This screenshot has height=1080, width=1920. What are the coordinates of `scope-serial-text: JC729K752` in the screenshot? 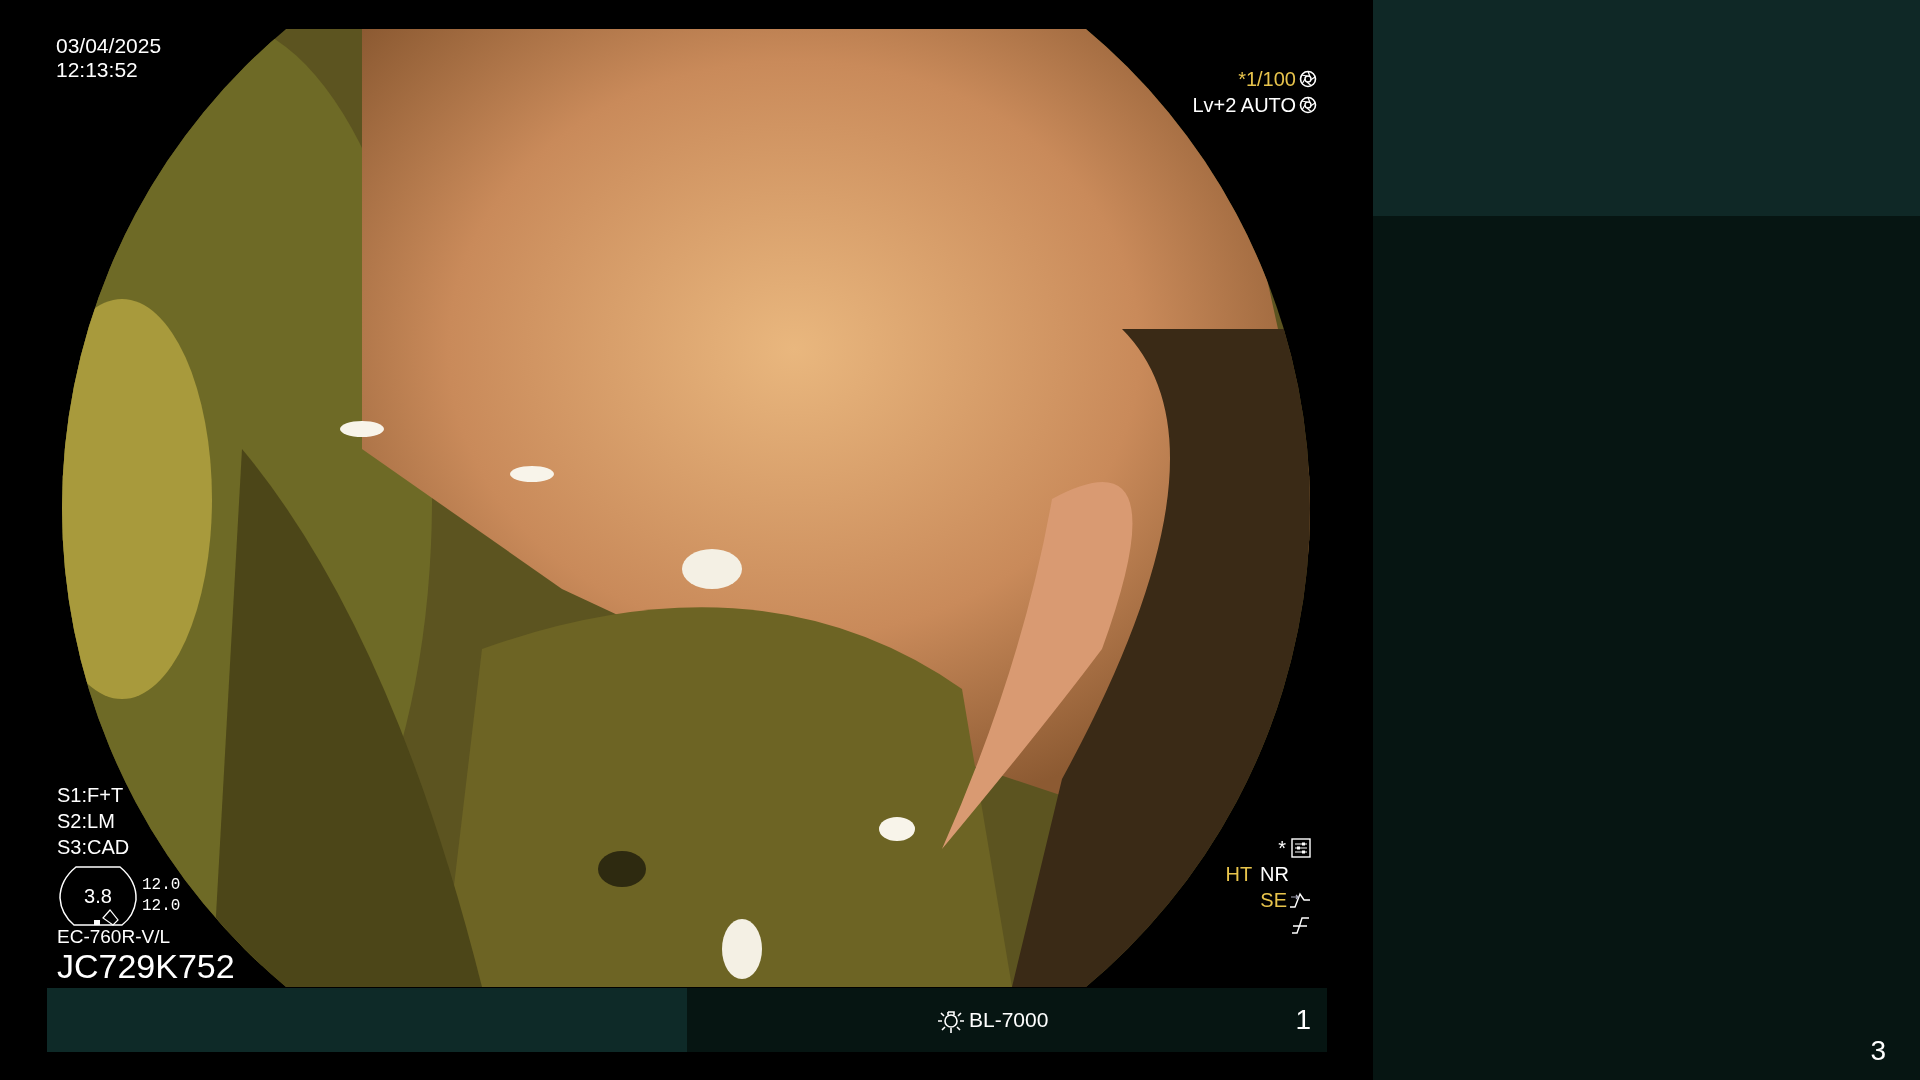 It's located at (146, 966).